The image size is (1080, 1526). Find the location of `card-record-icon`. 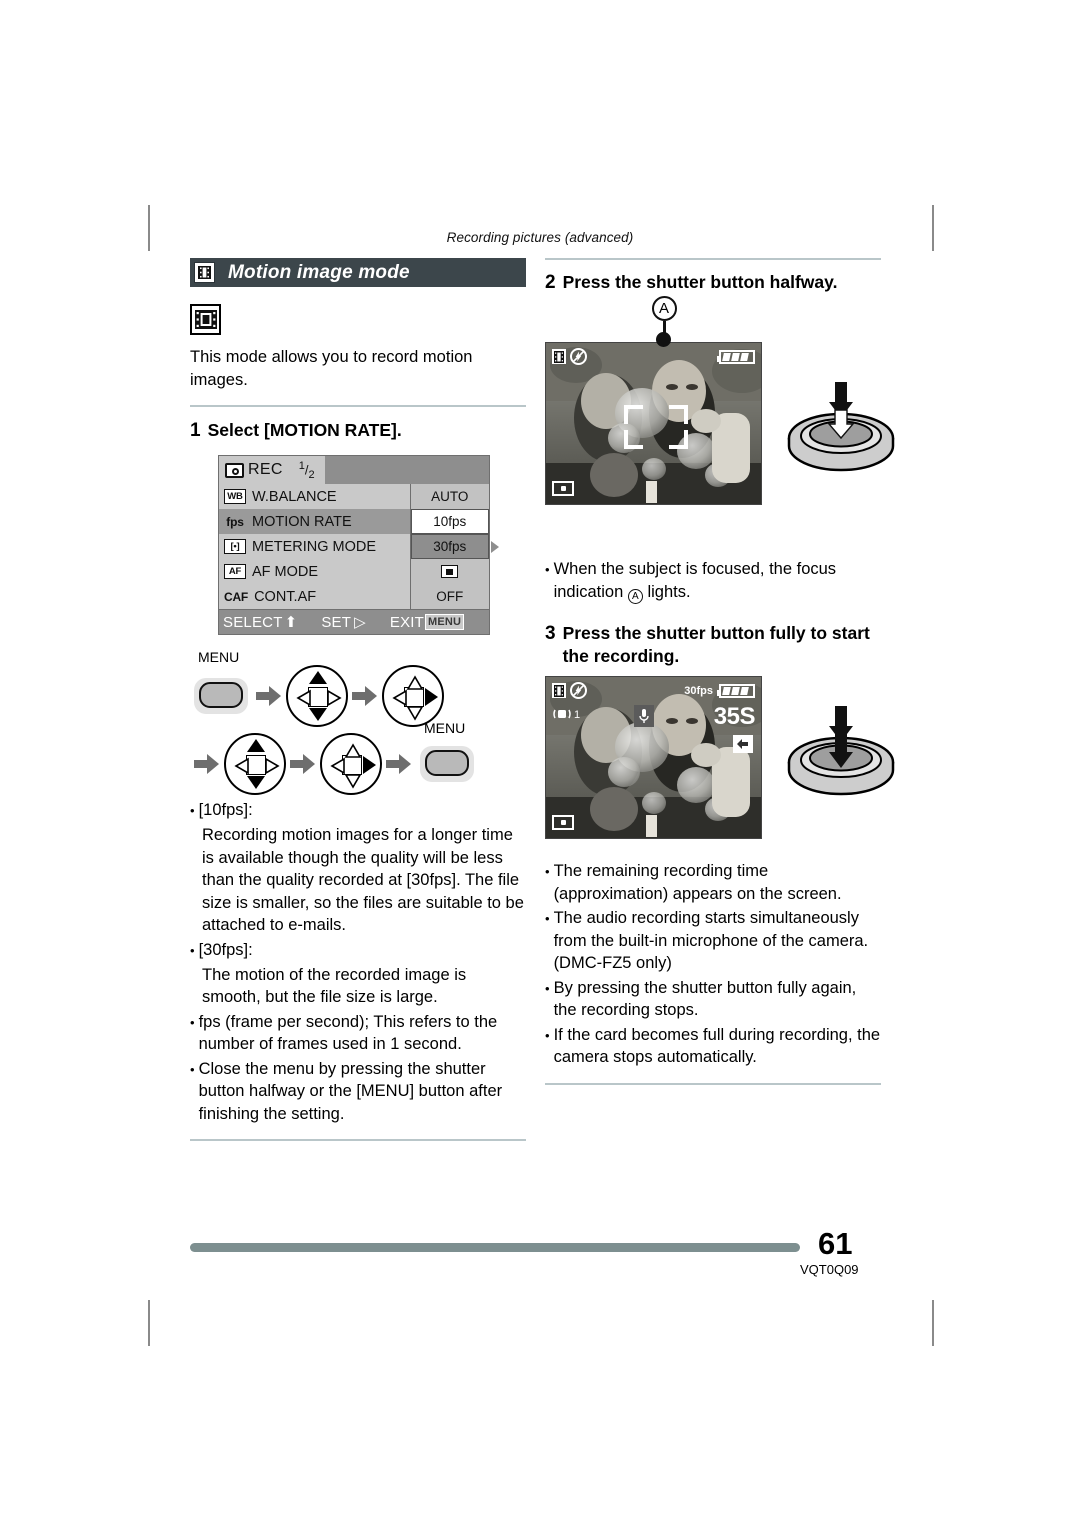

card-record-icon is located at coordinates (743, 744).